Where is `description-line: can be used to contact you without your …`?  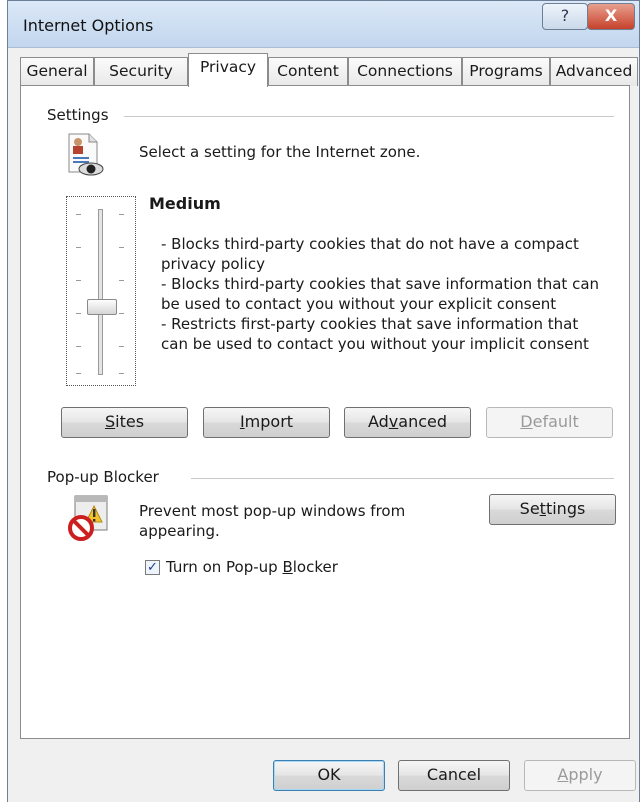
description-line: can be used to contact you without your … is located at coordinates (375, 344).